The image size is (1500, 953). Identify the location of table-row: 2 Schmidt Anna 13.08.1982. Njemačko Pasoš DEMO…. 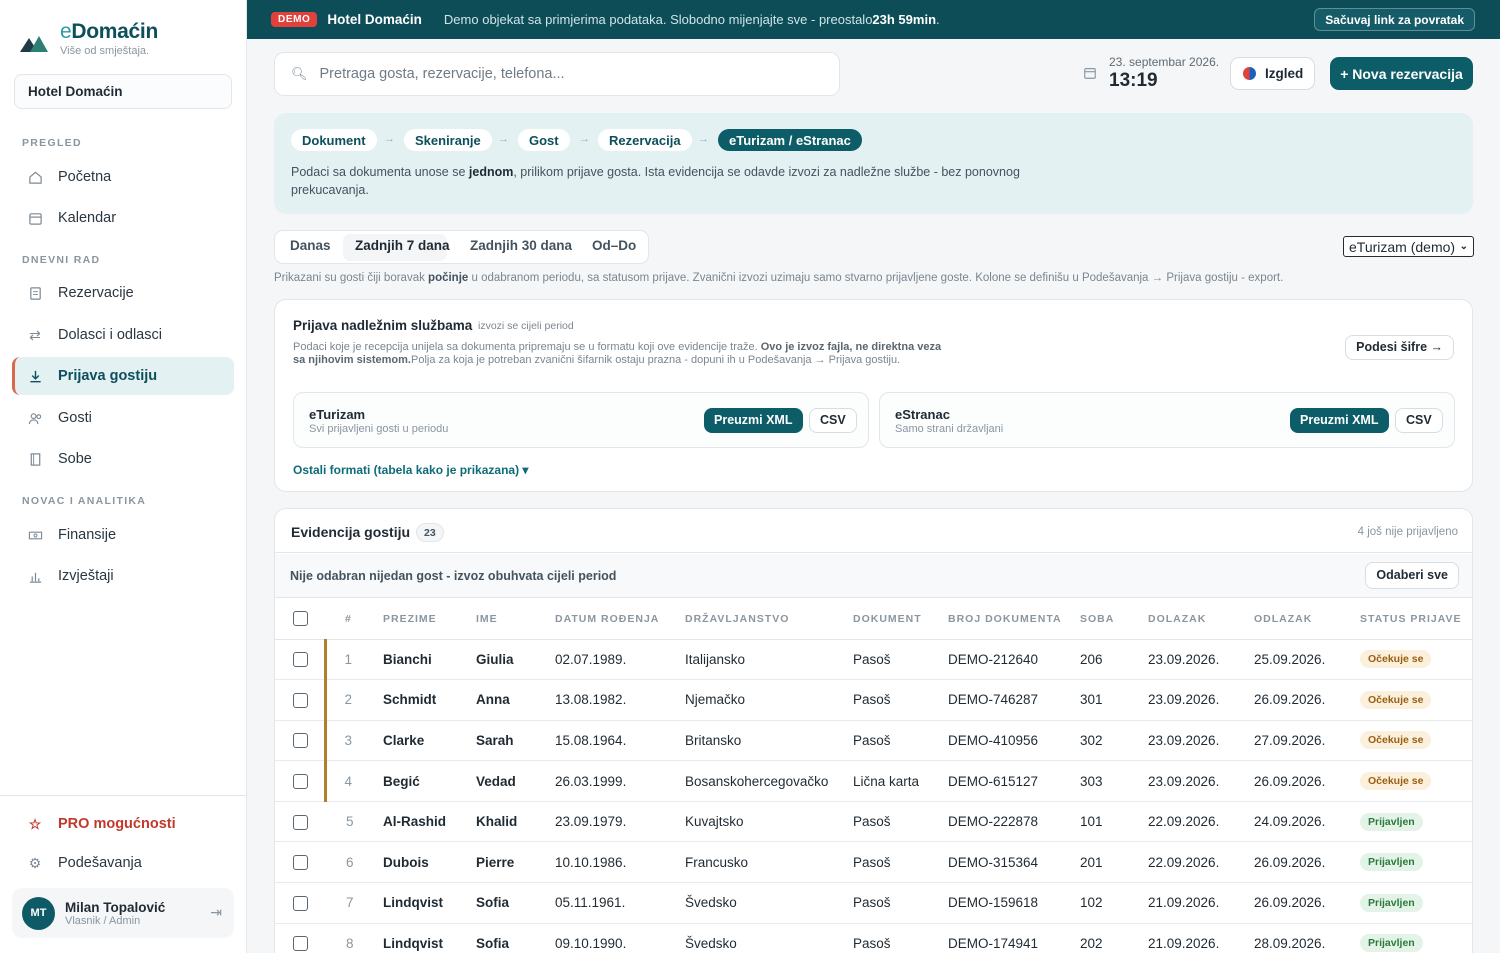
(873, 700).